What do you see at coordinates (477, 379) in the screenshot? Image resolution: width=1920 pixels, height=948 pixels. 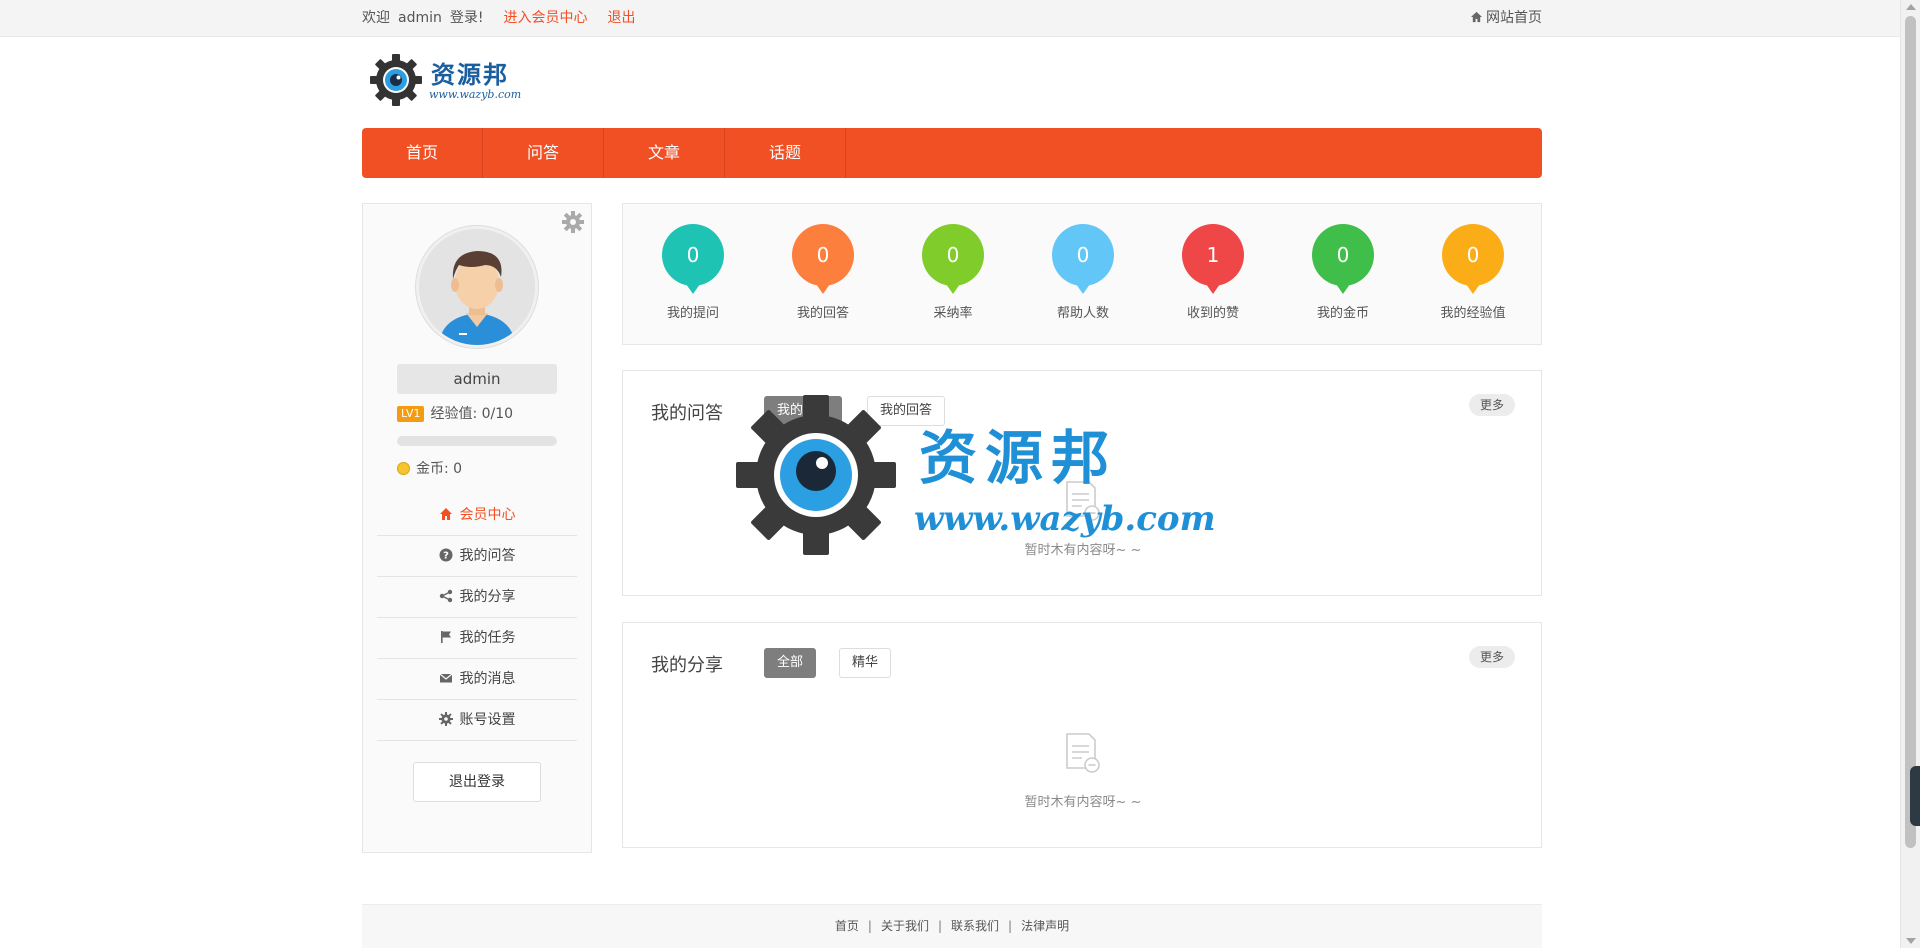 I see `sidebar-username: admin` at bounding box center [477, 379].